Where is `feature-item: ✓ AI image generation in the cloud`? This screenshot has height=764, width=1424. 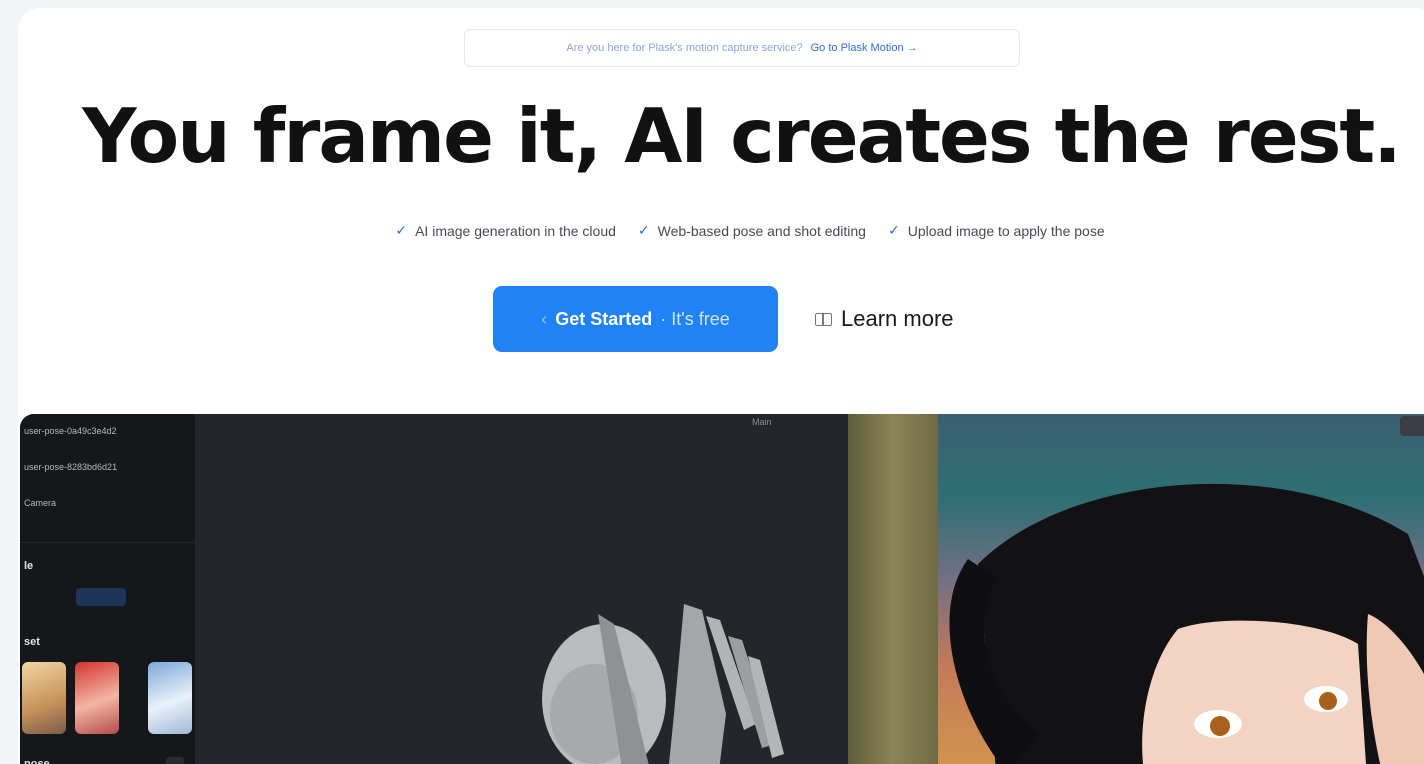 feature-item: ✓ AI image generation in the cloud is located at coordinates (505, 230).